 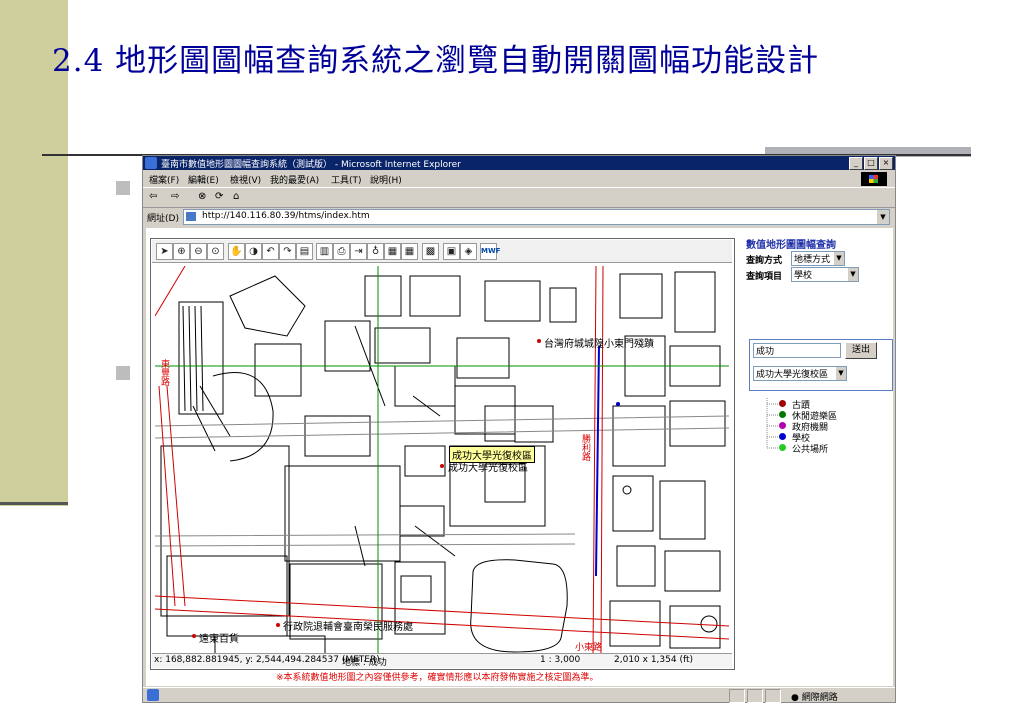 What do you see at coordinates (286, 216) in the screenshot?
I see `address-url: http://140.116.80.39/htms/index.htm` at bounding box center [286, 216].